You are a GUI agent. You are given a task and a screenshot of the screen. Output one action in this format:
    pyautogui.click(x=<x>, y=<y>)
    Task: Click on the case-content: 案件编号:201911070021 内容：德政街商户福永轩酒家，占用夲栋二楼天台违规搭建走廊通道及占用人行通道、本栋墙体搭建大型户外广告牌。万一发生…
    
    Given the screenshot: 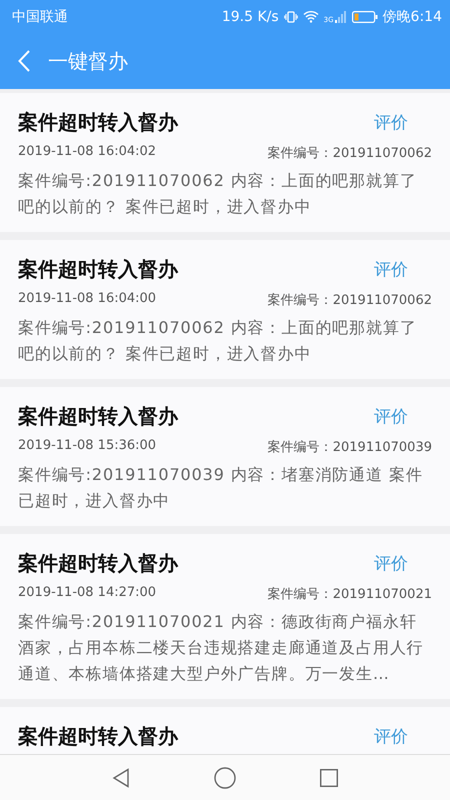 What is the action you would take?
    pyautogui.click(x=221, y=648)
    